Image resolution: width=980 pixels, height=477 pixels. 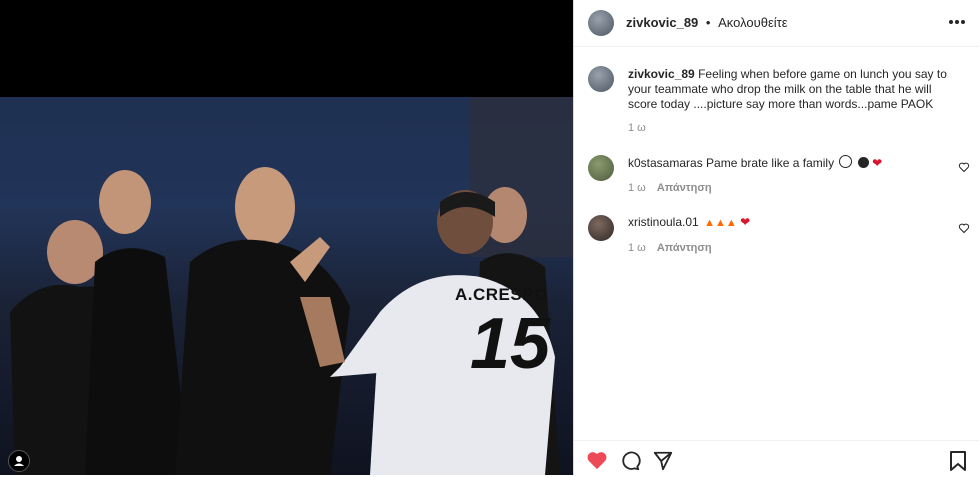 I want to click on comment: k0stasamaras Pame brate like a family ❤, so click(x=788, y=163).